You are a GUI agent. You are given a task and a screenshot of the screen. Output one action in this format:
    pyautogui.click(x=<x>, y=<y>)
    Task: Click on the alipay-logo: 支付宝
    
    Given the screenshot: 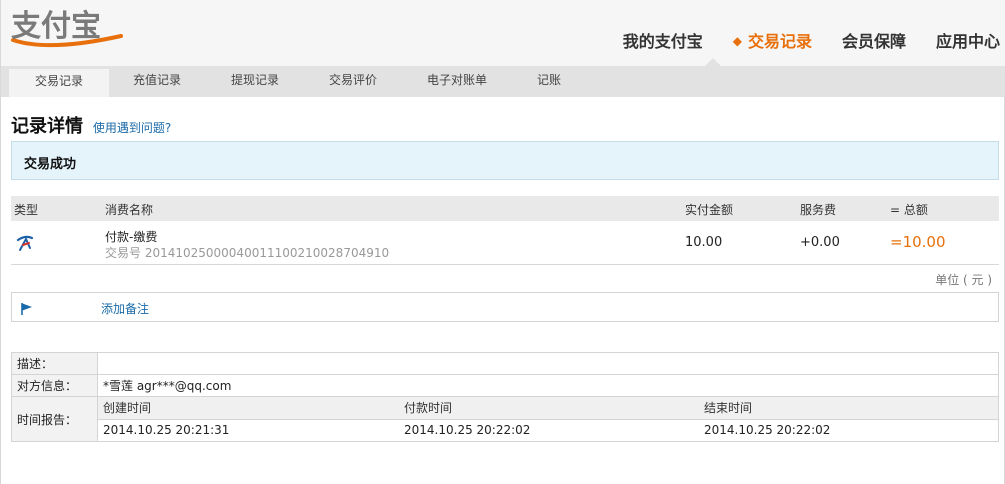 What is the action you would take?
    pyautogui.click(x=68, y=28)
    